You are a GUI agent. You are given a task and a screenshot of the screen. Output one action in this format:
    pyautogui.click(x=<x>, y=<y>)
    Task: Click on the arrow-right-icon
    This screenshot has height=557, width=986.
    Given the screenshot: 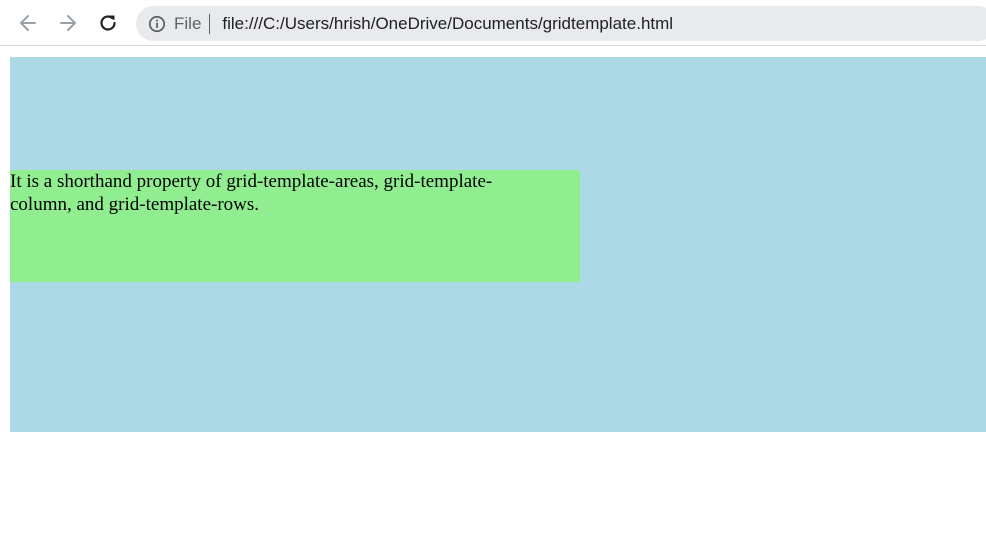 What is the action you would take?
    pyautogui.click(x=68, y=23)
    